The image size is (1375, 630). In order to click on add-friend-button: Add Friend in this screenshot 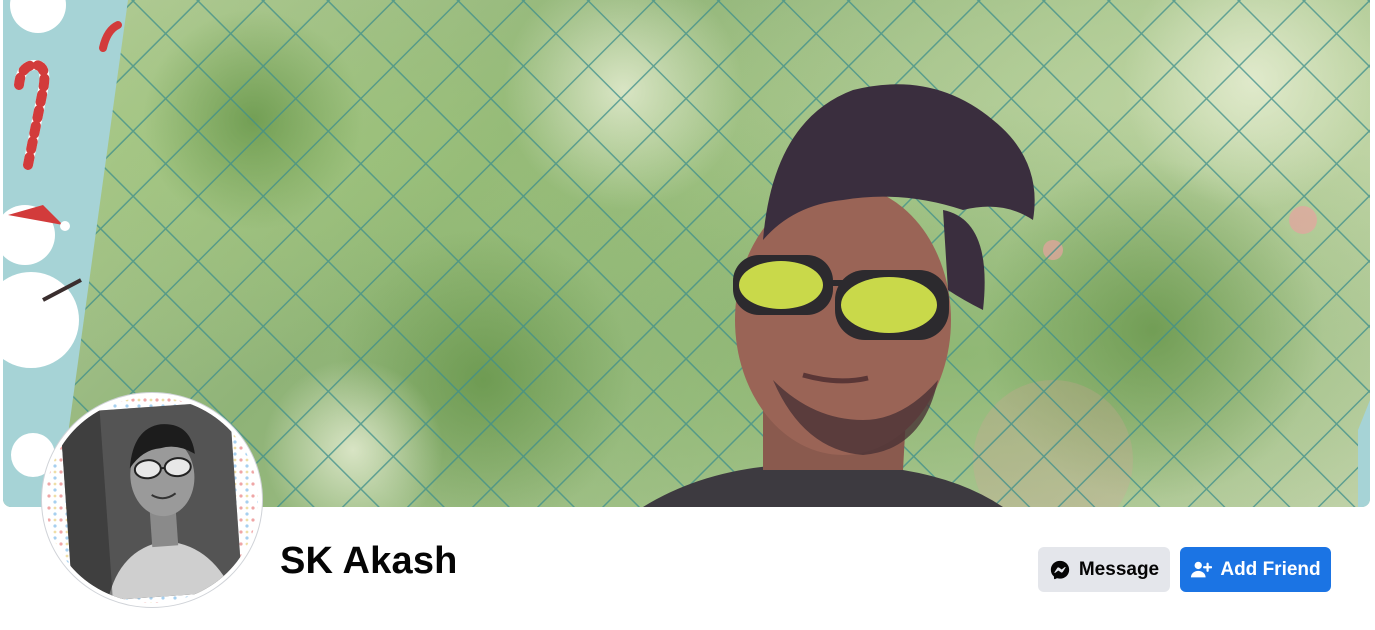, I will do `click(1255, 569)`.